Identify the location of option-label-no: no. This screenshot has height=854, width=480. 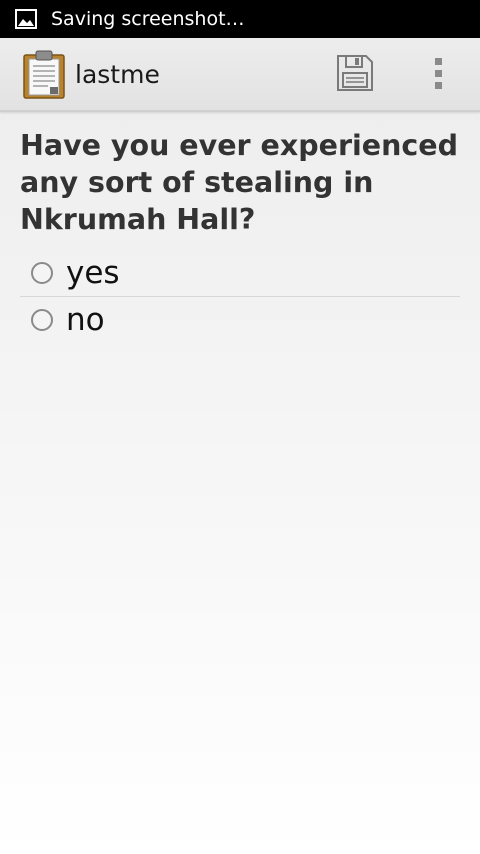
(85, 320).